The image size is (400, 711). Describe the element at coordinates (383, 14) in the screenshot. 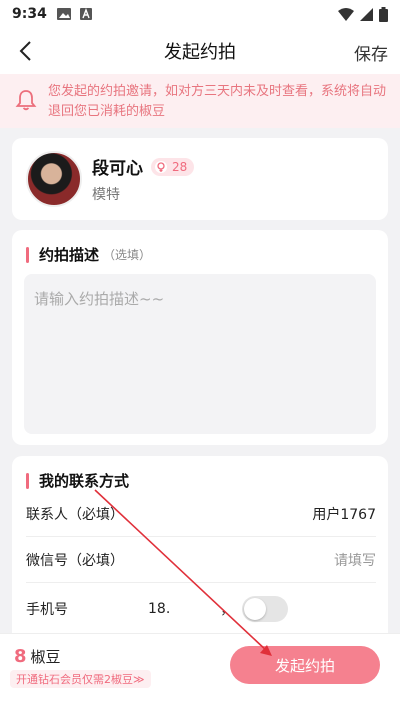

I see `battery-icon` at that location.